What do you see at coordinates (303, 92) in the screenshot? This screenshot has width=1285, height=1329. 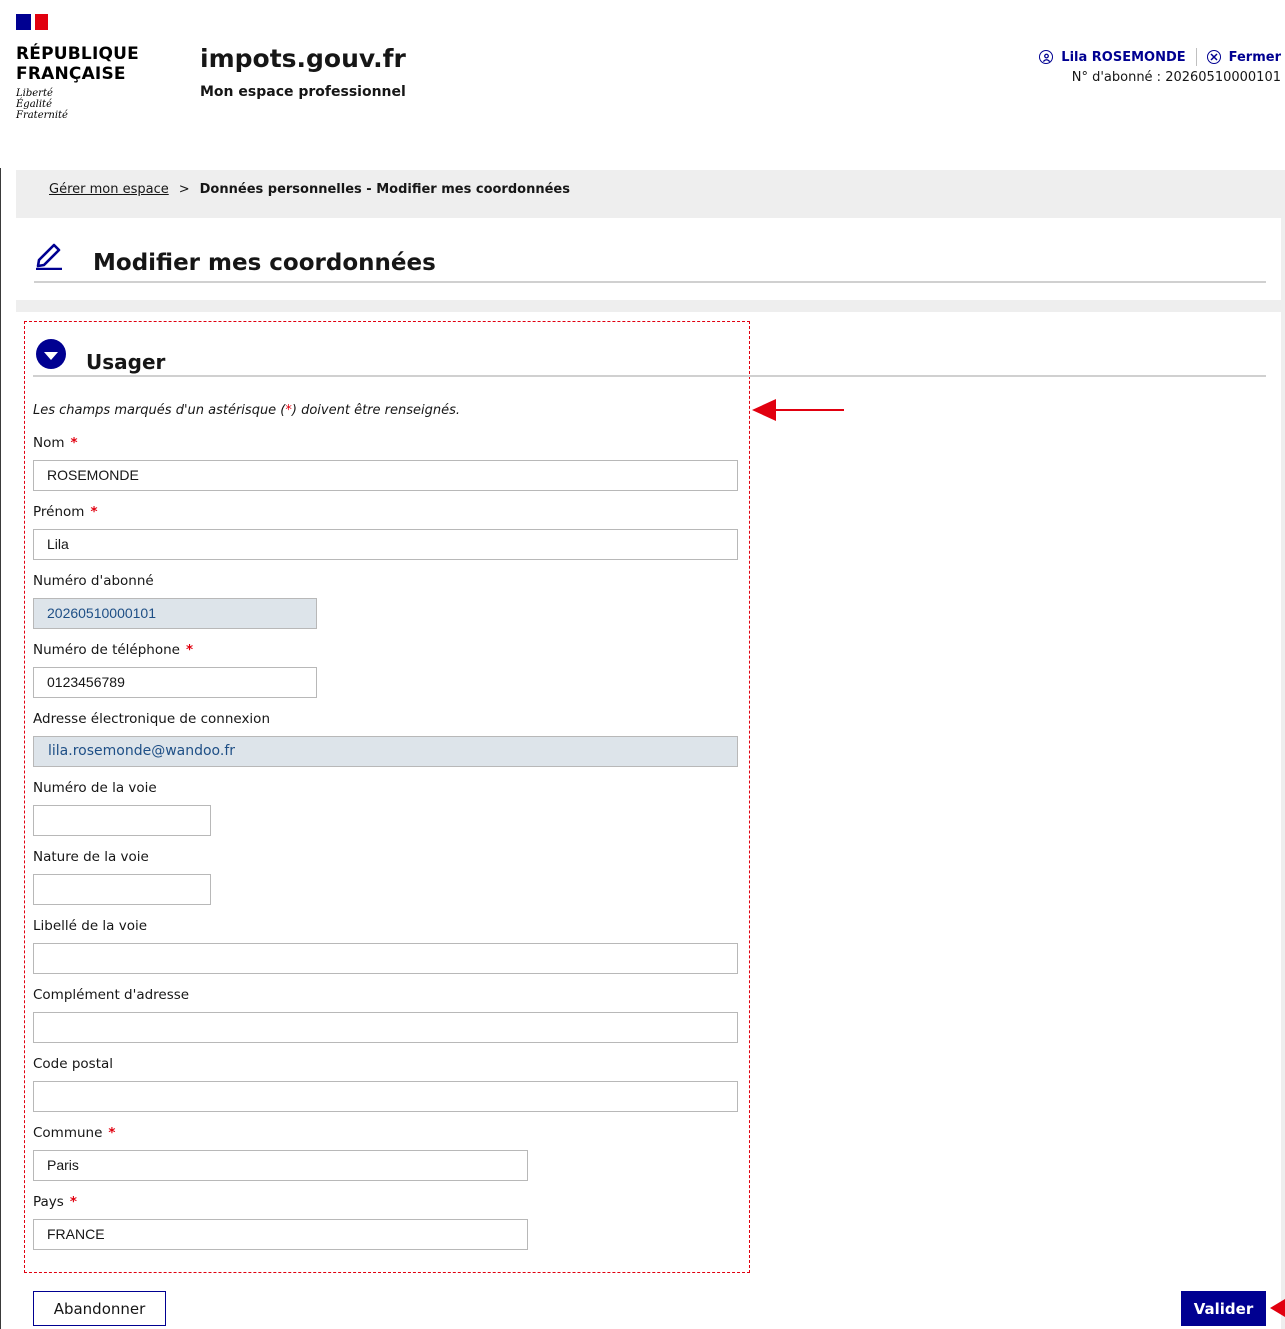 I see `site-subtitle: Mon espace professionnel` at bounding box center [303, 92].